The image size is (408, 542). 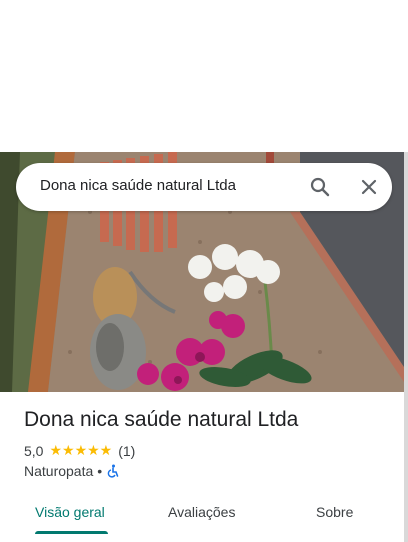 I want to click on star-icon: ★★★★★, so click(x=81, y=451).